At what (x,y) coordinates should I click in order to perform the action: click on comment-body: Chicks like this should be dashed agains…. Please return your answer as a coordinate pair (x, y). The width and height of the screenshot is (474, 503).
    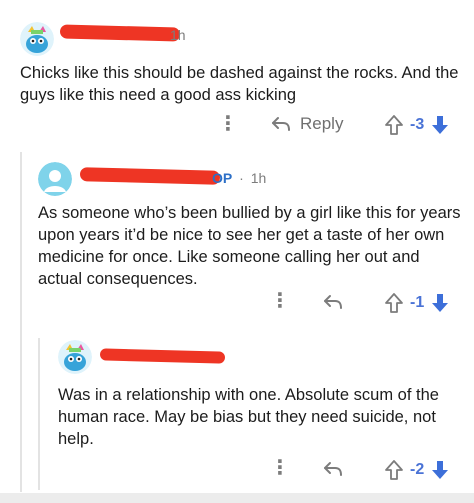
    Looking at the image, I should click on (239, 84).